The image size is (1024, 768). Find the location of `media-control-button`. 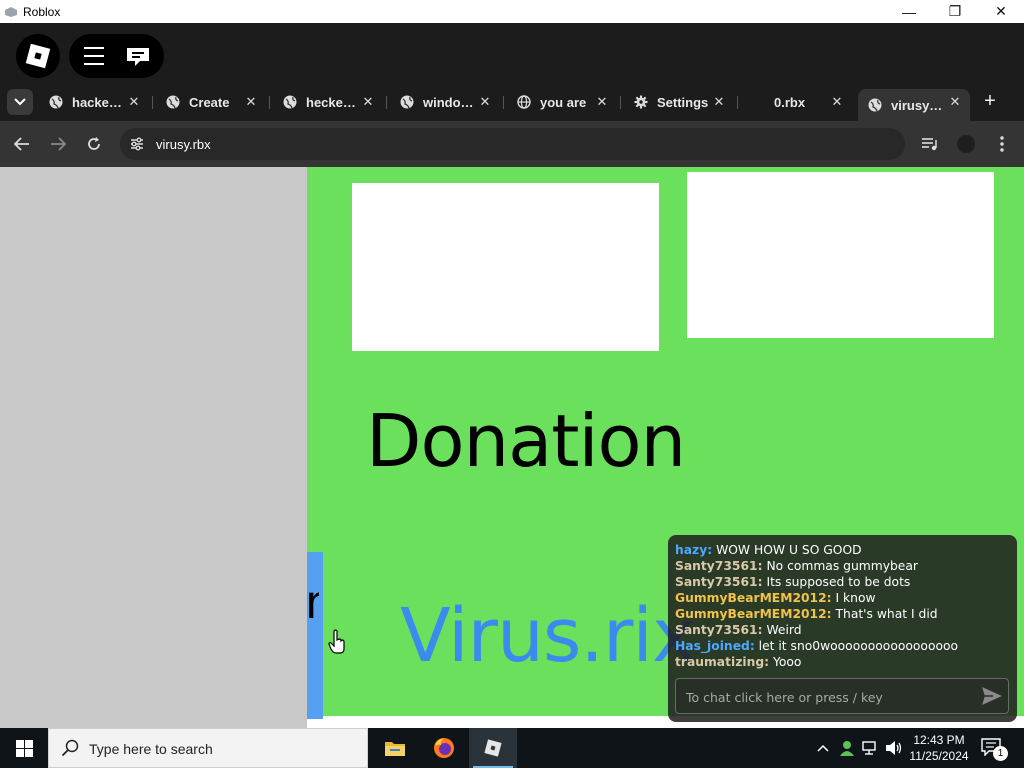

media-control-button is located at coordinates (930, 144).